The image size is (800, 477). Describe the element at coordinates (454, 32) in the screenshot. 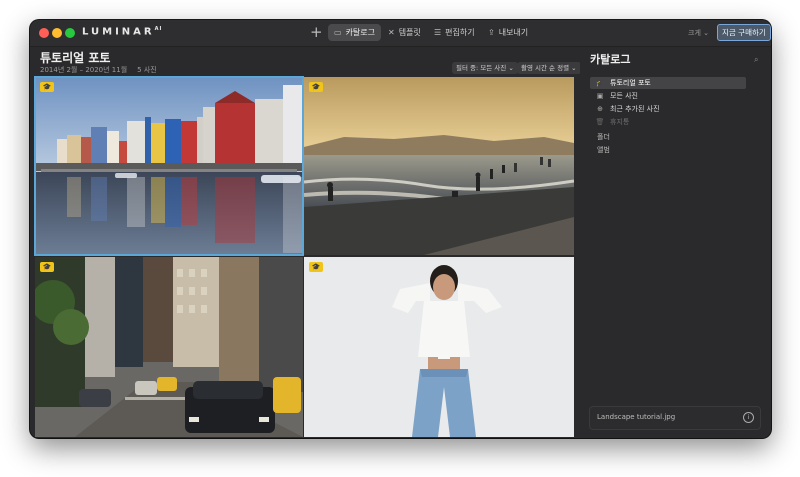

I see `tab-edit: ☰ 편집하기` at that location.